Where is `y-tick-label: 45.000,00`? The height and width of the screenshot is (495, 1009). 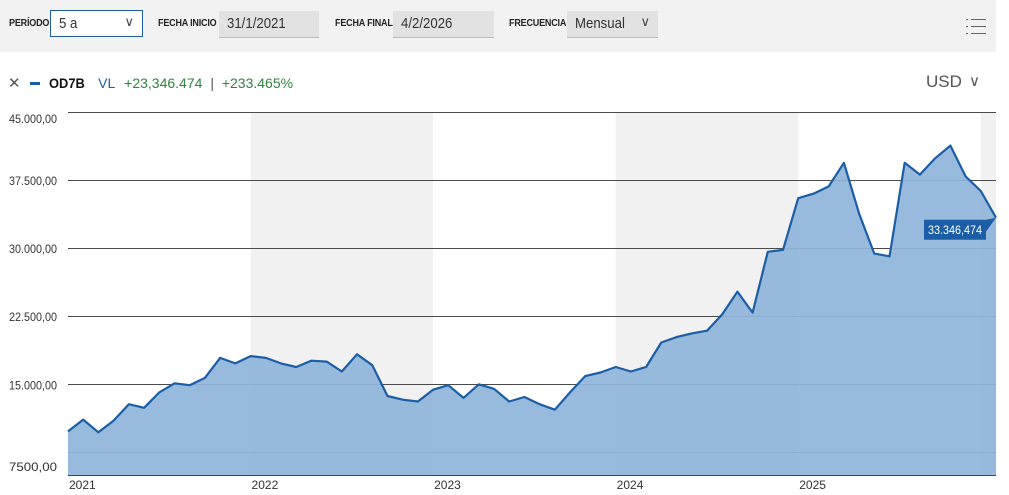 y-tick-label: 45.000,00 is located at coordinates (33, 119).